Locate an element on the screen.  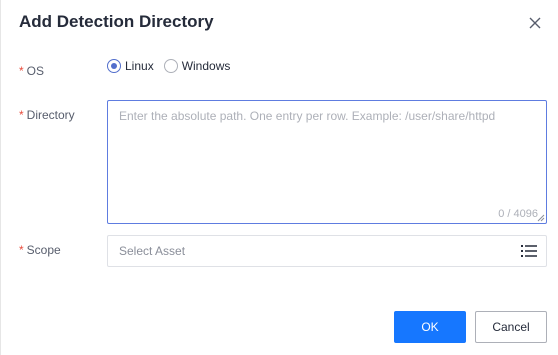
ok-button: OK is located at coordinates (430, 327).